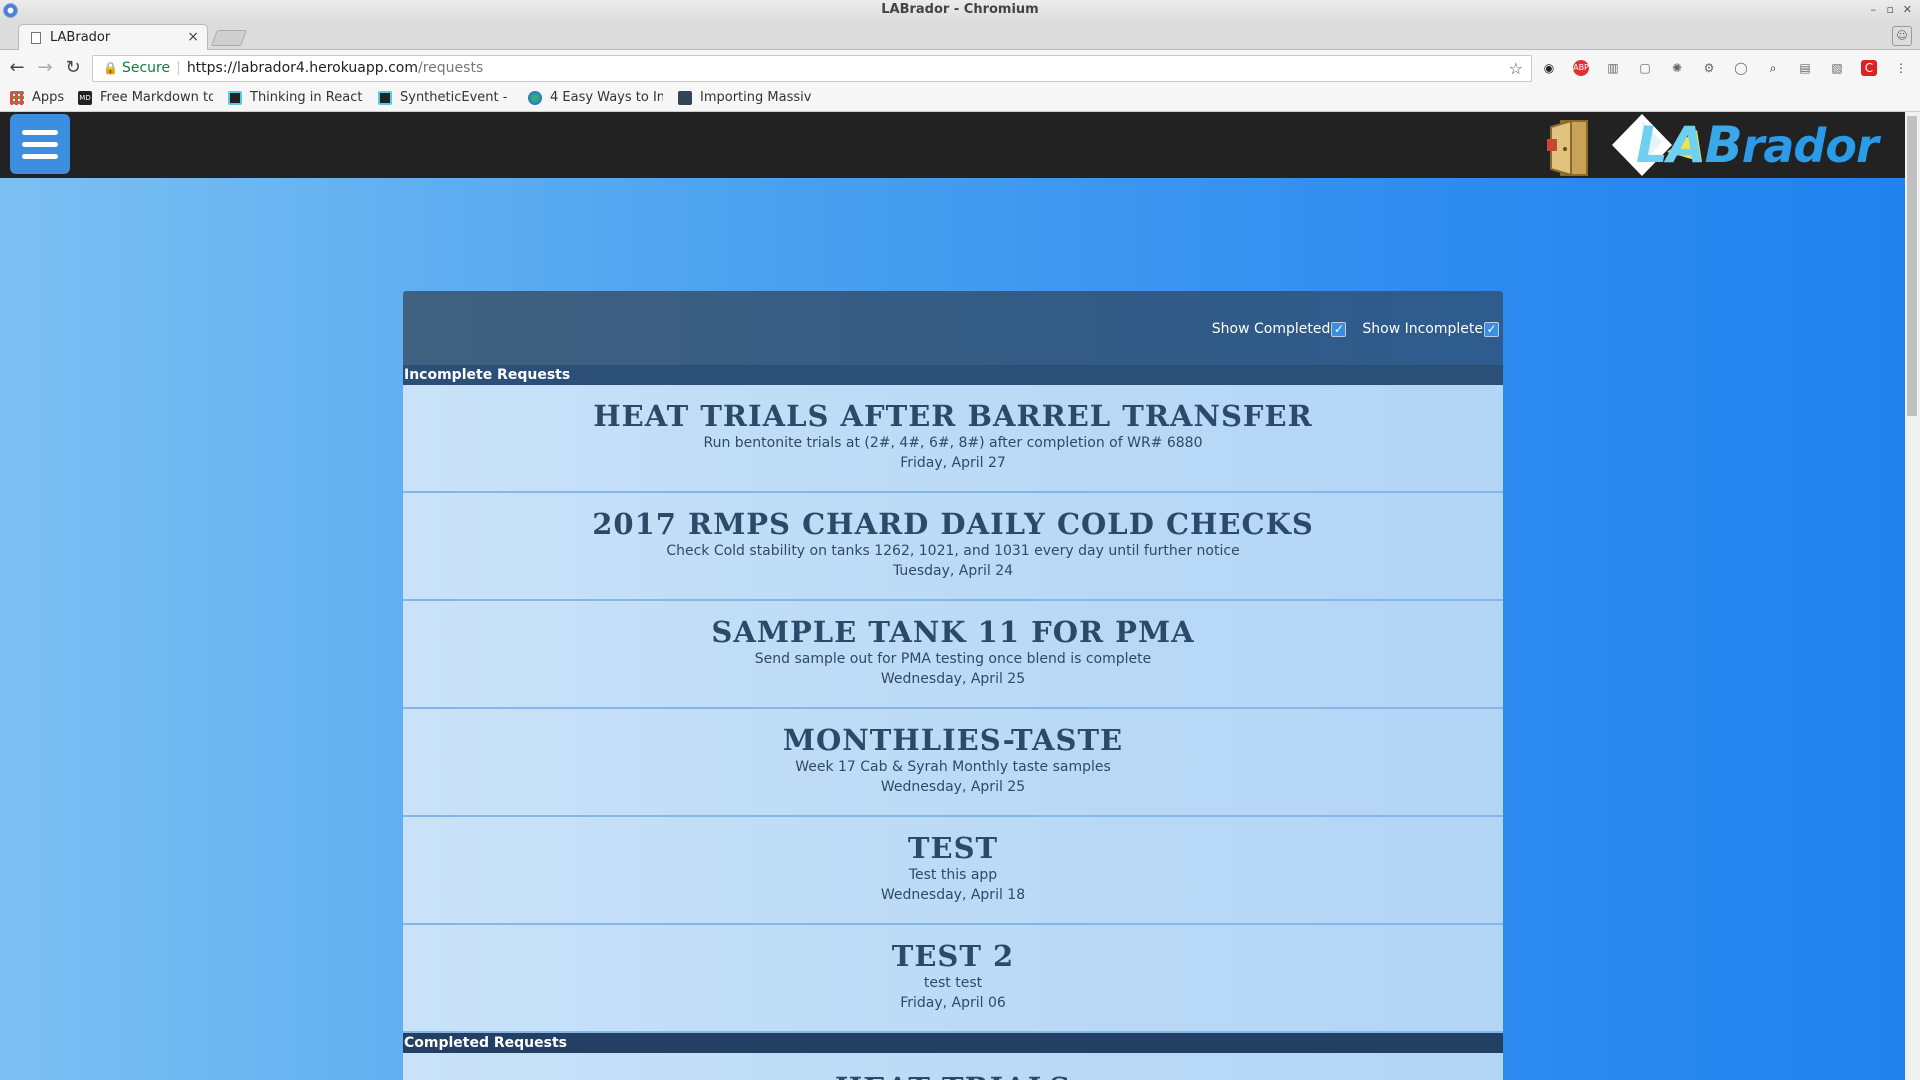 The image size is (1920, 1080). I want to click on window-title: LABrador - Chromium, so click(960, 9).